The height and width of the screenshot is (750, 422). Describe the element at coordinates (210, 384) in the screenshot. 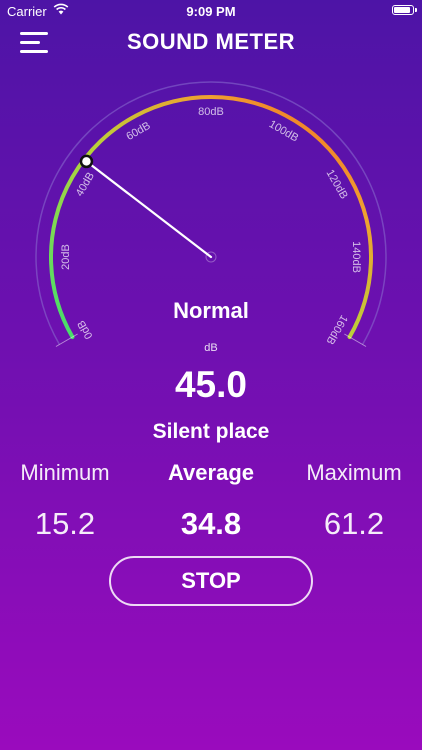

I see `current-db-value: 45.0` at that location.